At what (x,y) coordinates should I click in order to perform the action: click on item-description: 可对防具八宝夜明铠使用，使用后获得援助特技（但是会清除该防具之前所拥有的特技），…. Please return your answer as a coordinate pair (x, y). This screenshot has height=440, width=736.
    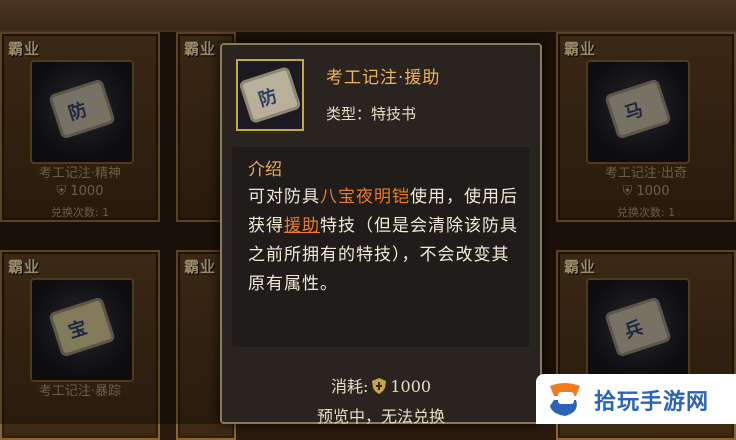
    Looking at the image, I should click on (383, 240).